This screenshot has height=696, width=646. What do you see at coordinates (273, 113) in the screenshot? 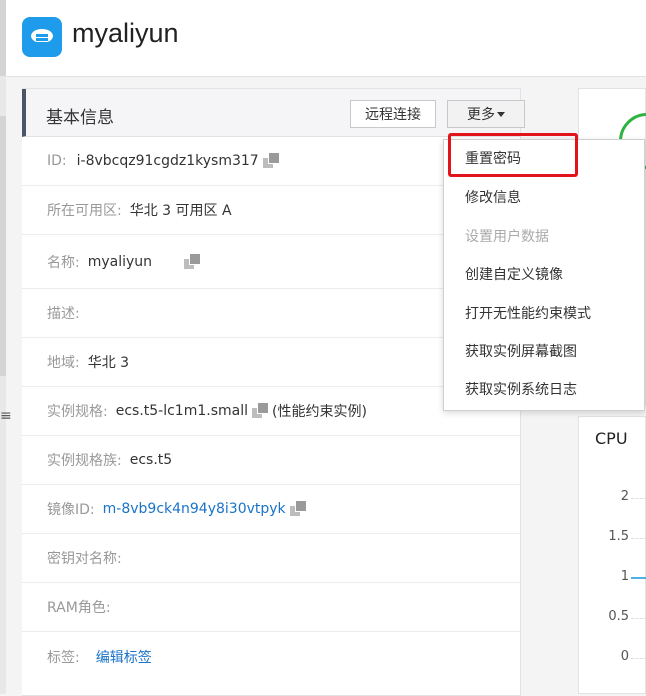
I see `panel-header: 基本信息 远程连接 更多` at bounding box center [273, 113].